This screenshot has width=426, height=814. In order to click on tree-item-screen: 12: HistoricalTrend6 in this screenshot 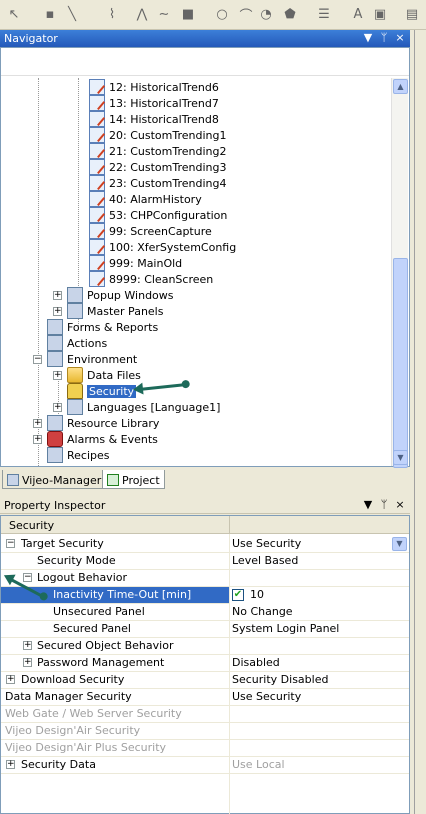, I will do `click(154, 87)`.